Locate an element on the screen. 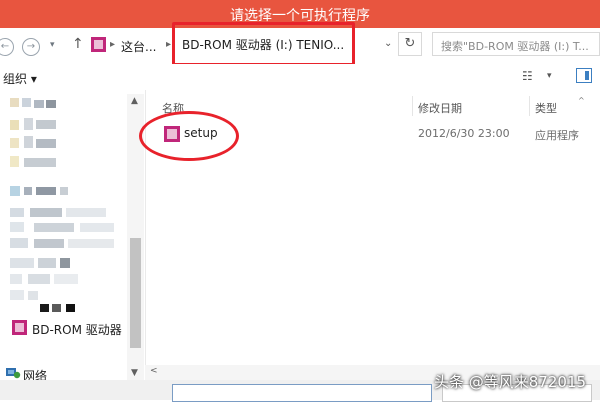 The width and height of the screenshot is (600, 402). command-toolbar: 组织 ▾ ☷ ▾ is located at coordinates (300, 77).